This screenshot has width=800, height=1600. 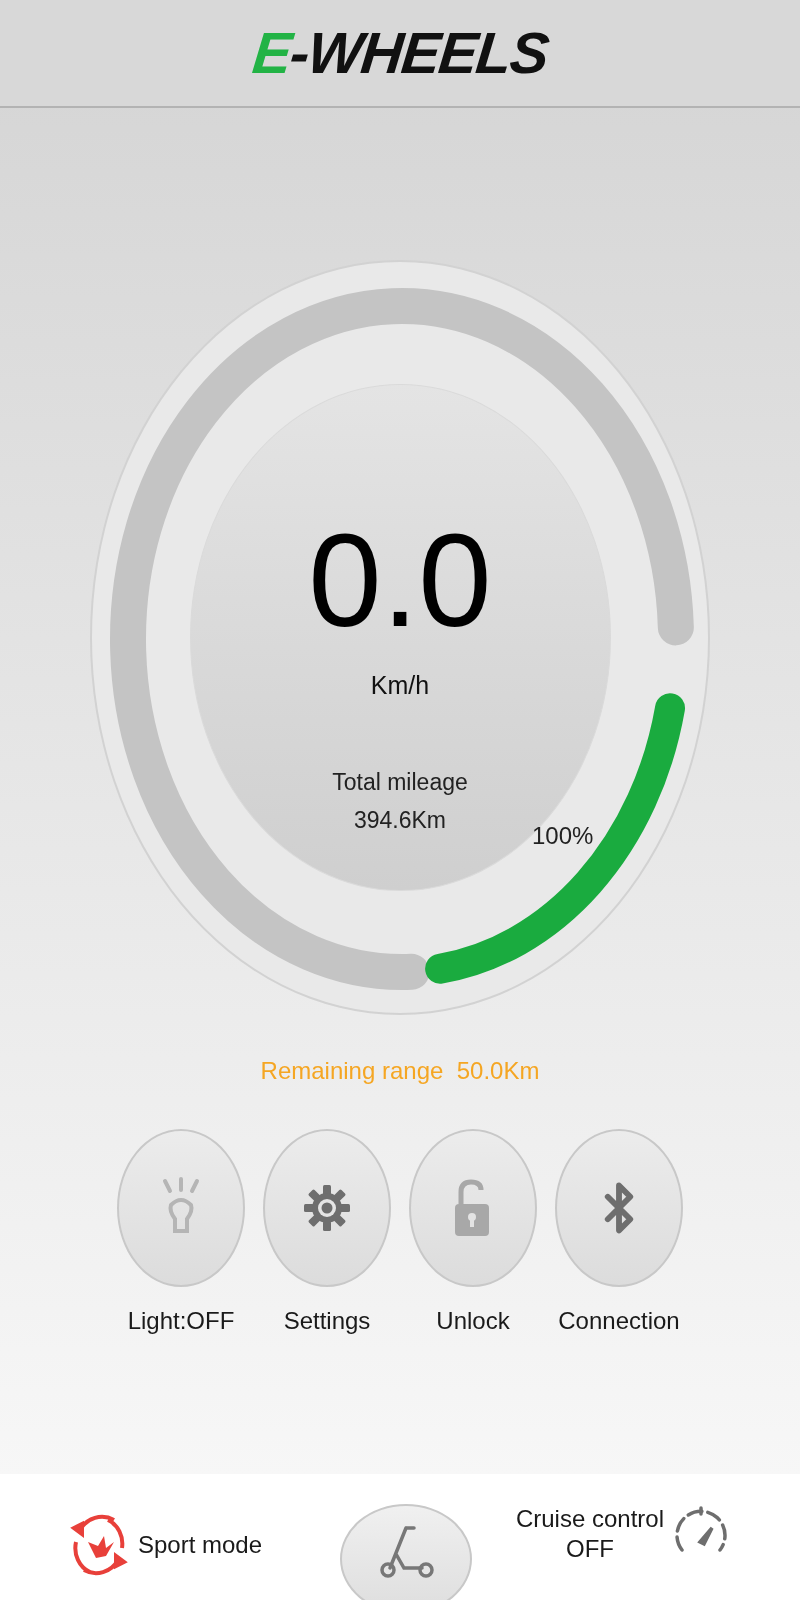 I want to click on cruise-control-status: OFF, so click(x=589, y=1549).